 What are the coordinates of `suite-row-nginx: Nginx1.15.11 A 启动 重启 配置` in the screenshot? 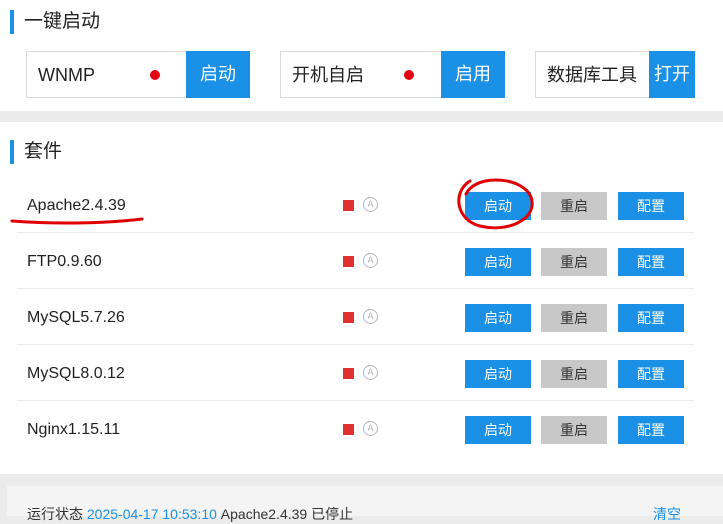 It's located at (355, 429).